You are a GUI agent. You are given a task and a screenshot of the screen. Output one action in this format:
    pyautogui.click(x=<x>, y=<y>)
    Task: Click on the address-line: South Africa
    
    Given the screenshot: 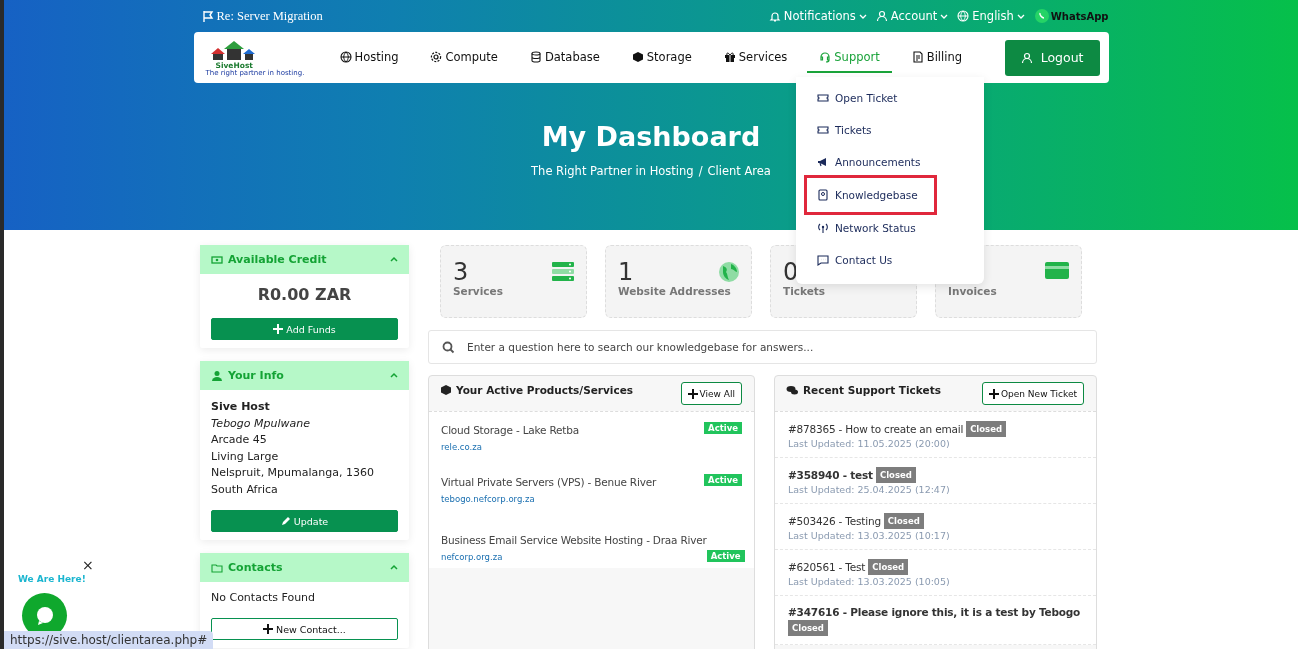 What is the action you would take?
    pyautogui.click(x=245, y=489)
    